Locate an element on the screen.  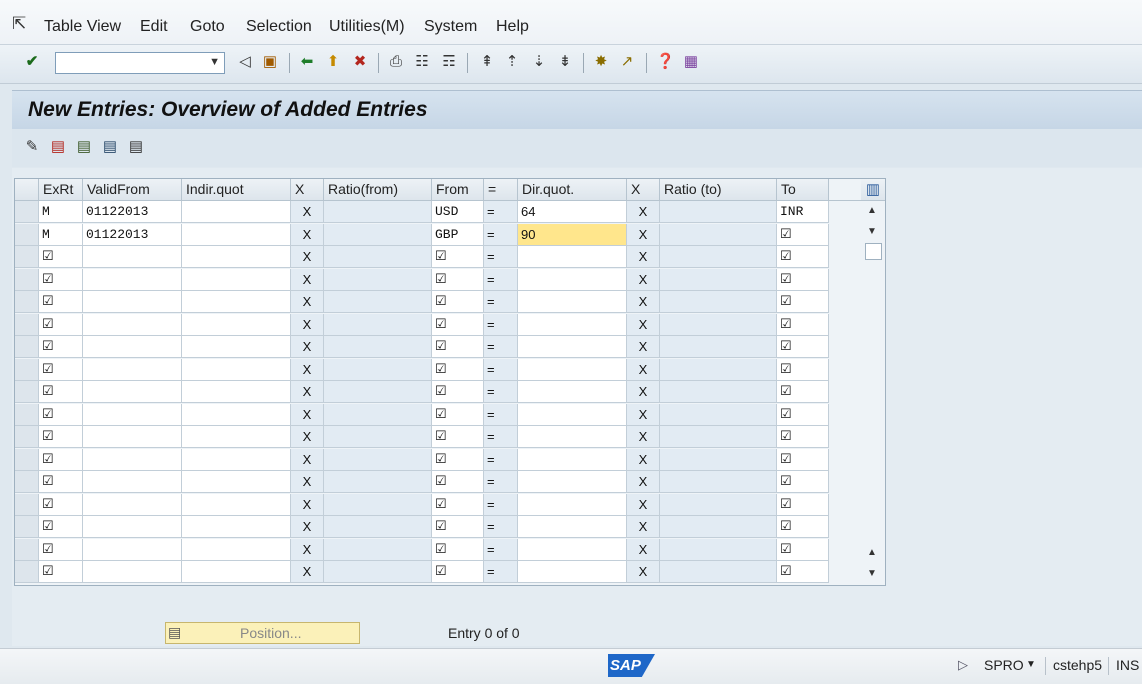
menu-selection: Selection is located at coordinates (279, 27).